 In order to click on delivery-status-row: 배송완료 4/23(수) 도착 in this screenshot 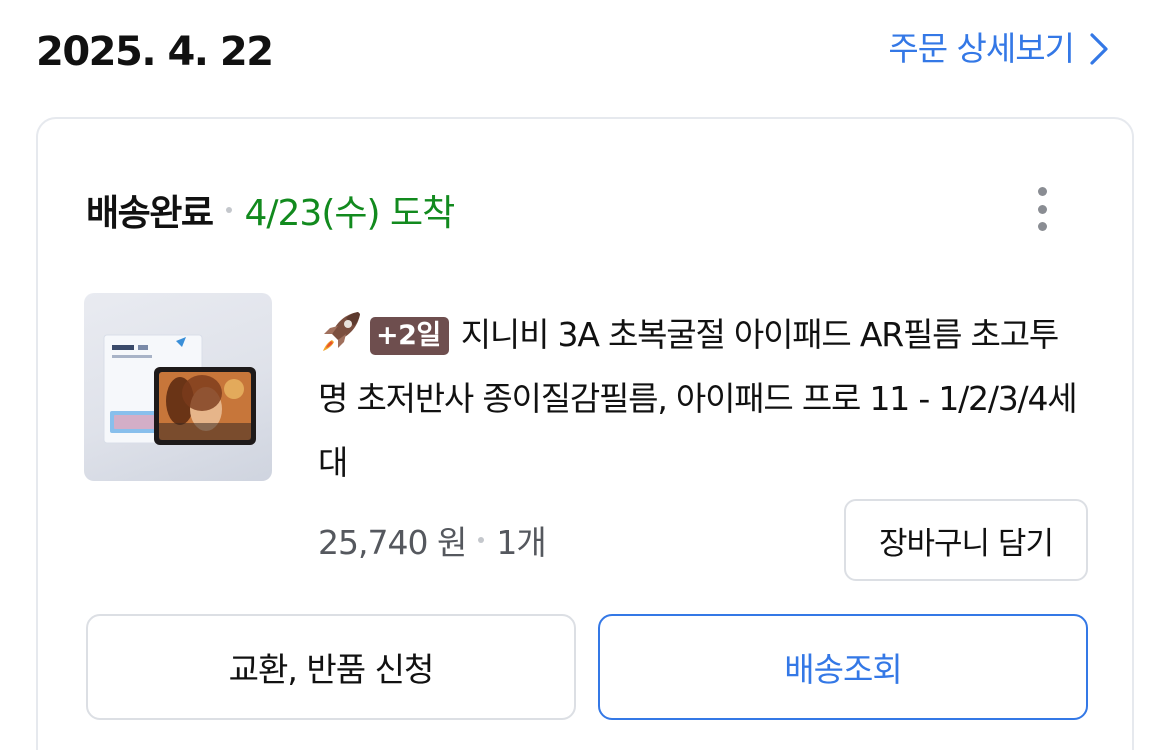, I will do `click(270, 210)`.